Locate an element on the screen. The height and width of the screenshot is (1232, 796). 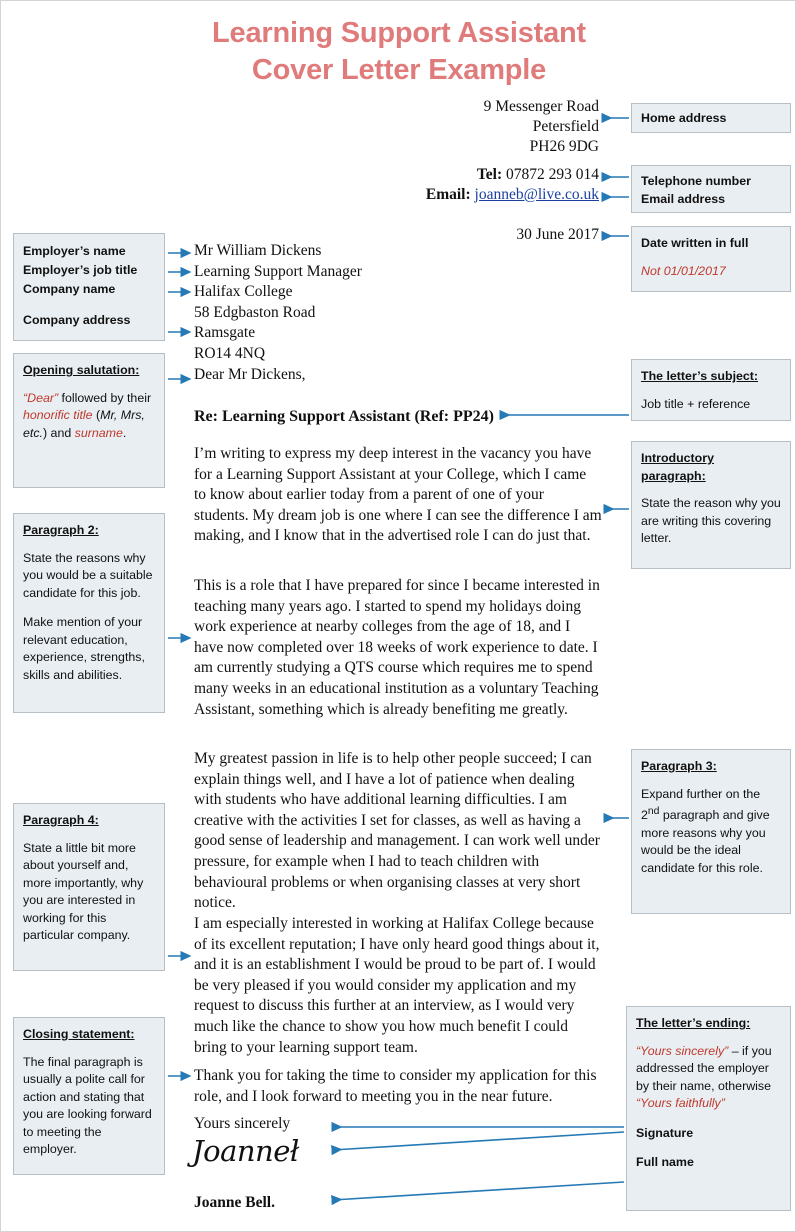
signoff: Yours sincerely is located at coordinates (242, 1123).